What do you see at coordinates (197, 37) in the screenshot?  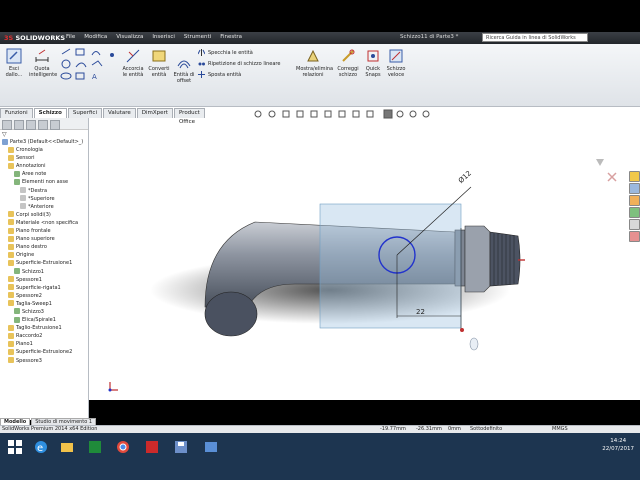 I see `menu-strumenti: Strumenti` at bounding box center [197, 37].